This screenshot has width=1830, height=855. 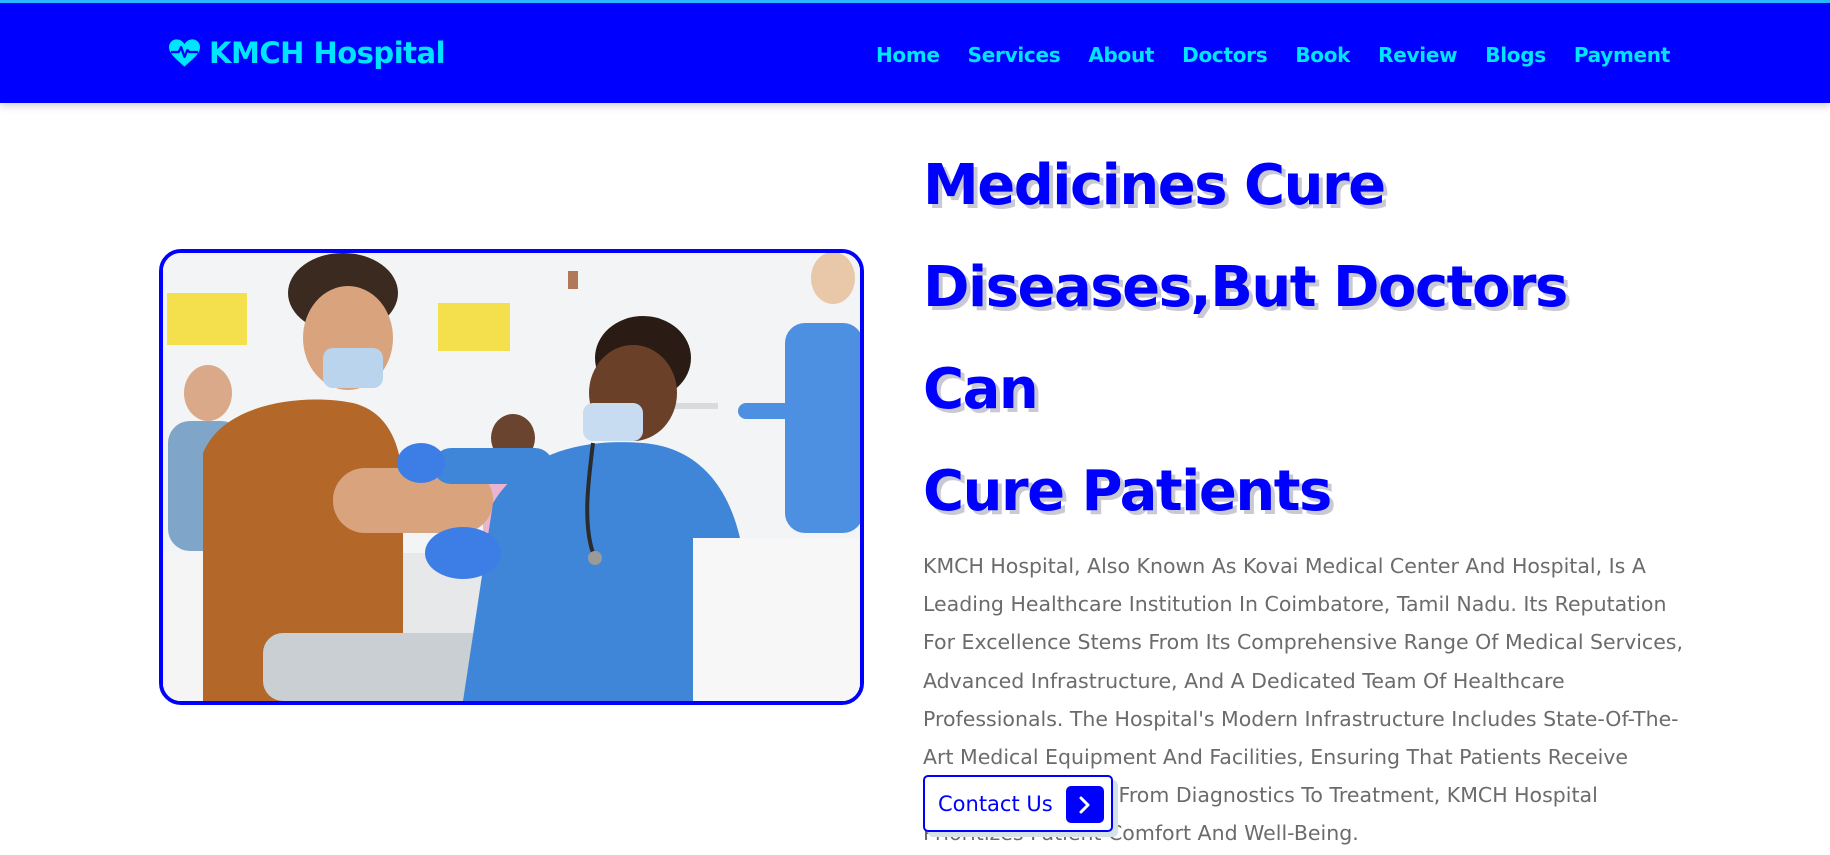 What do you see at coordinates (1224, 55) in the screenshot?
I see `nav-doctors: Doctors` at bounding box center [1224, 55].